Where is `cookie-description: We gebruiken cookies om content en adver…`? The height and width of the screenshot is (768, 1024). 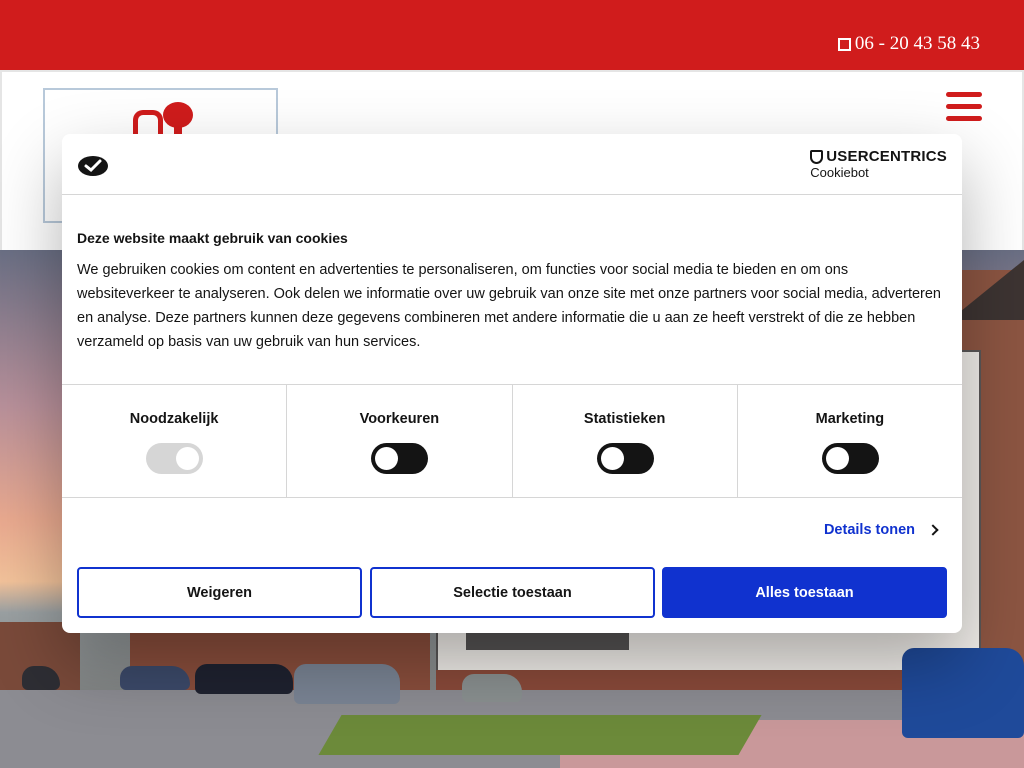
cookie-description: We gebruiken cookies om content en adver… is located at coordinates (509, 306).